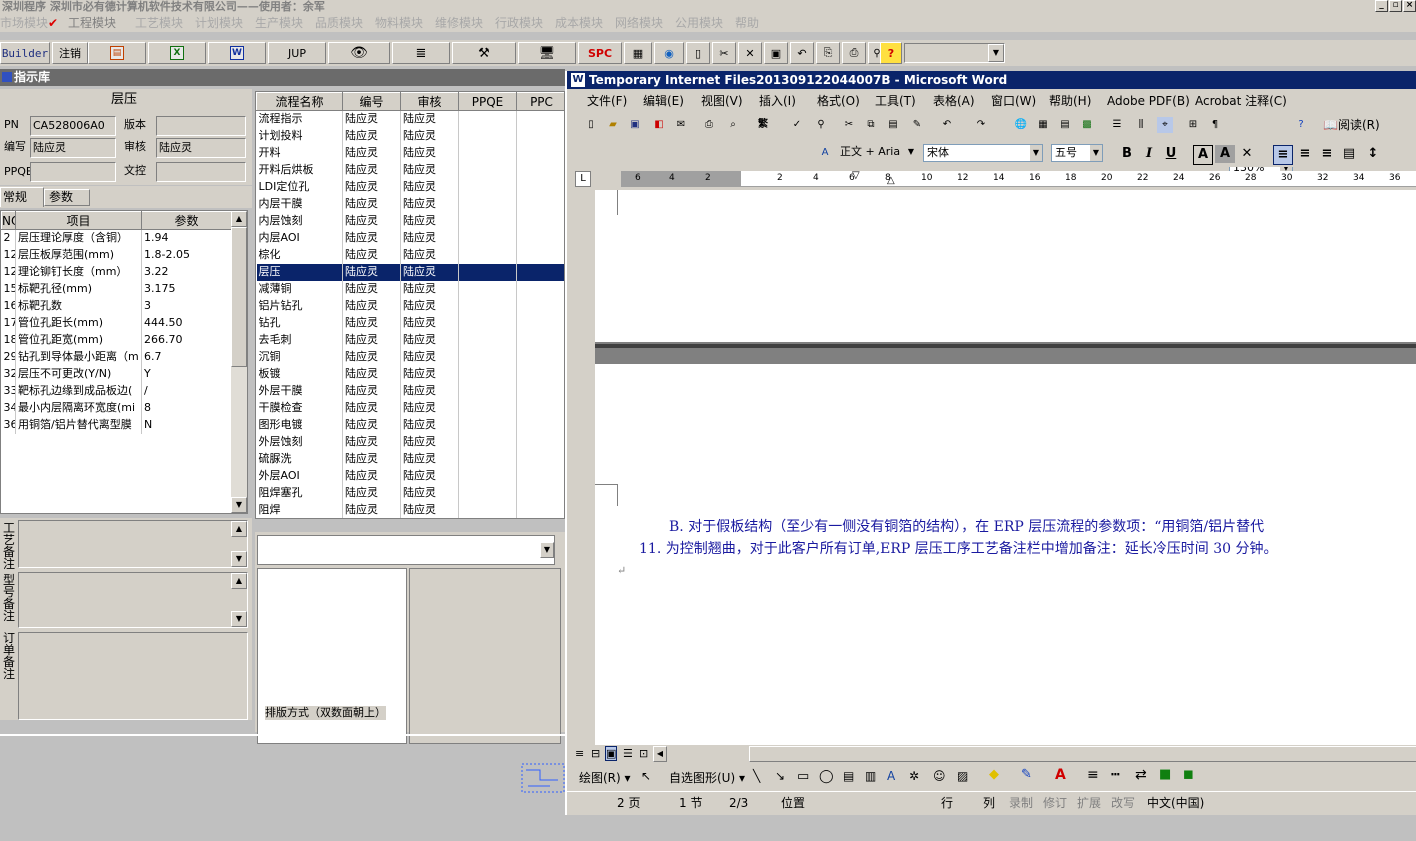 The width and height of the screenshot is (1416, 841). Describe the element at coordinates (1409, 6) in the screenshot. I see `close-button: ×` at that location.